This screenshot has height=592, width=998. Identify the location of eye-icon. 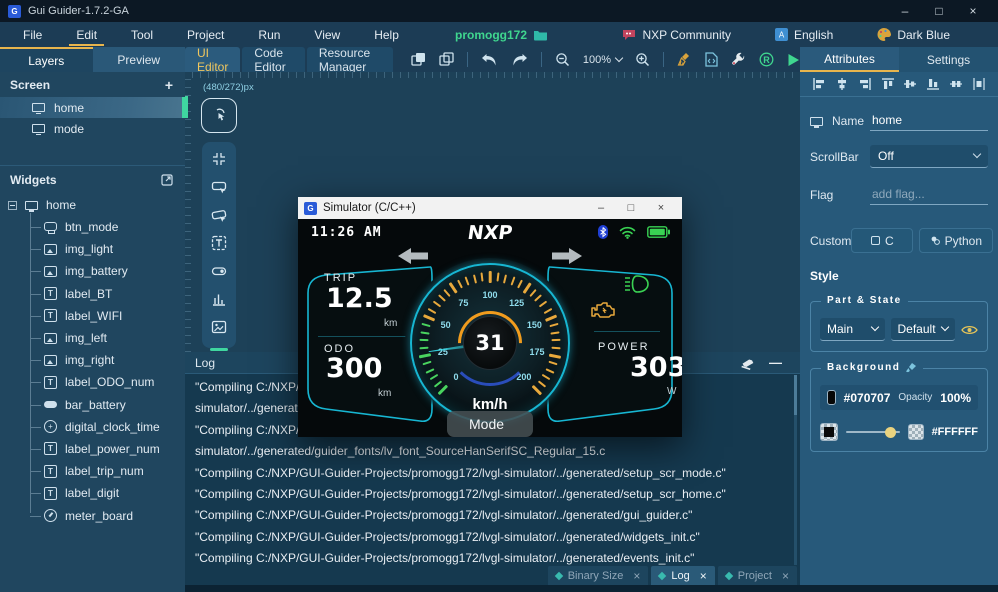
(969, 330).